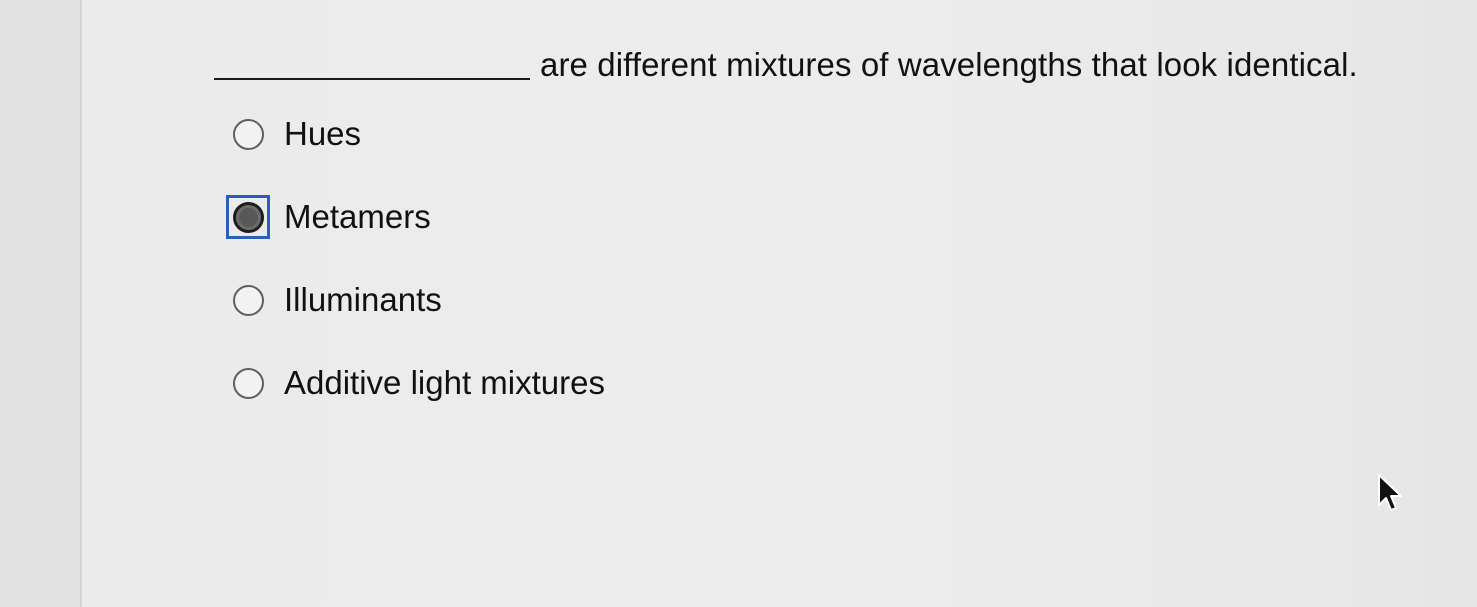 The height and width of the screenshot is (607, 1477). I want to click on option-hues: Hues, so click(415, 153).